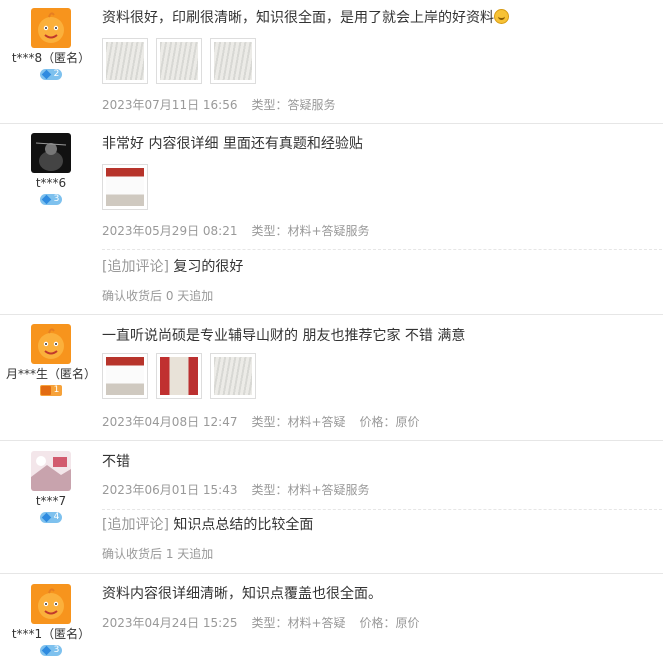 The width and height of the screenshot is (663, 670). Describe the element at coordinates (51, 58) in the screenshot. I see `reviewer-name: t***8（匿名）` at that location.